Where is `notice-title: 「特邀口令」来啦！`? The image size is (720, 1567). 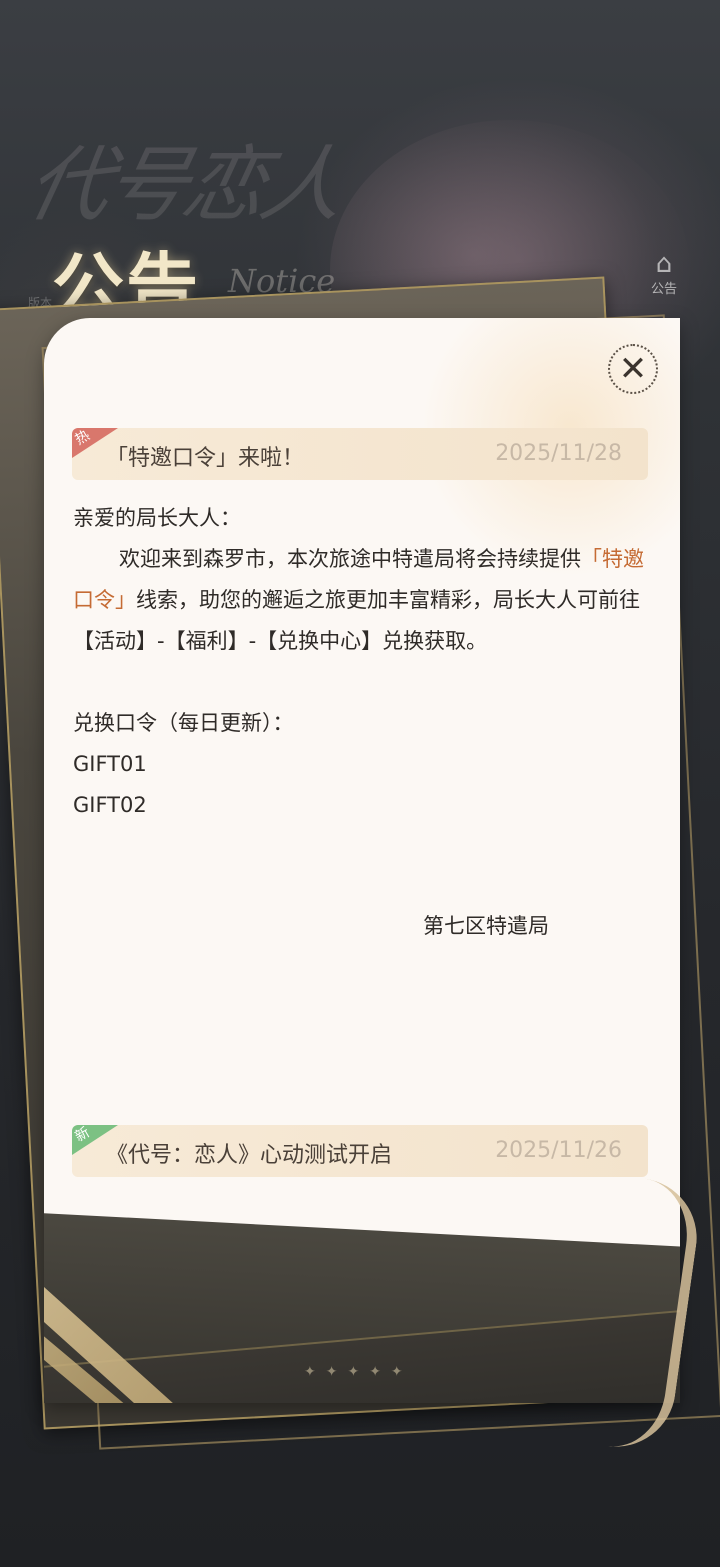 notice-title: 「特邀口令」来啦！ is located at coordinates (205, 458).